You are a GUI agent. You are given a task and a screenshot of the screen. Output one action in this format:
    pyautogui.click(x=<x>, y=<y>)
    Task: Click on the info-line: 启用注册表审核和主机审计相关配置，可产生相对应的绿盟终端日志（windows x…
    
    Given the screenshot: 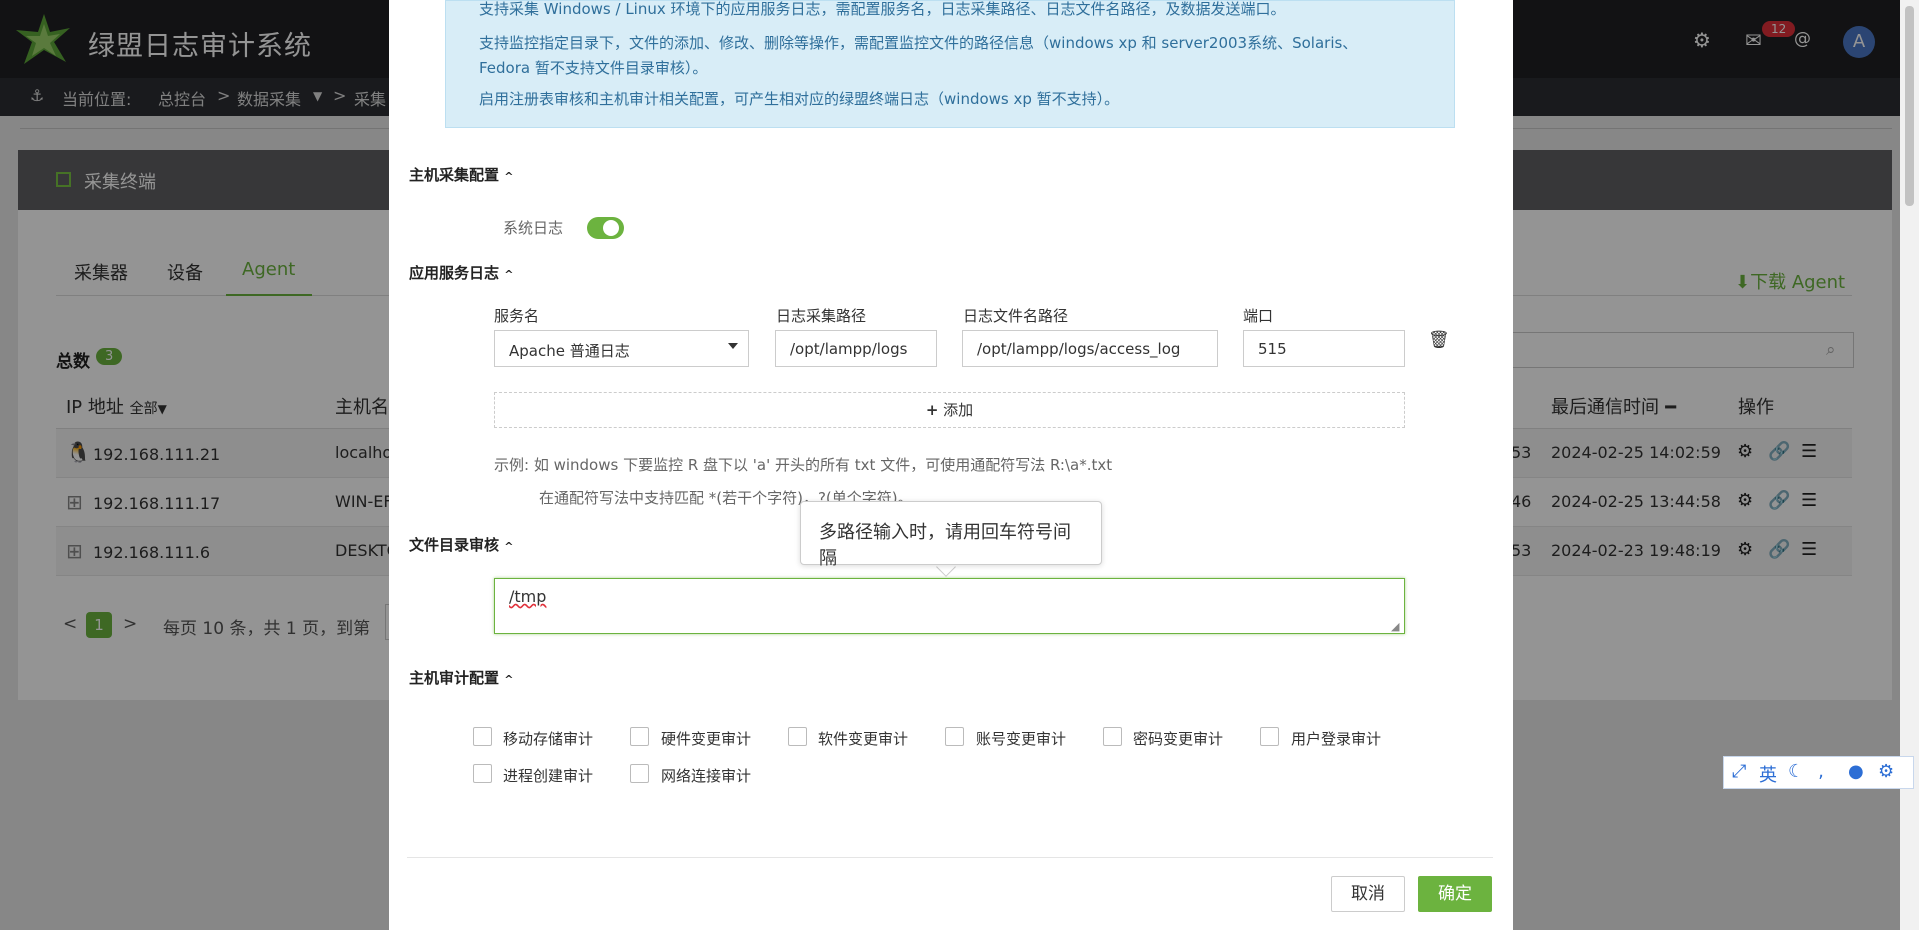 What is the action you would take?
    pyautogui.click(x=799, y=99)
    